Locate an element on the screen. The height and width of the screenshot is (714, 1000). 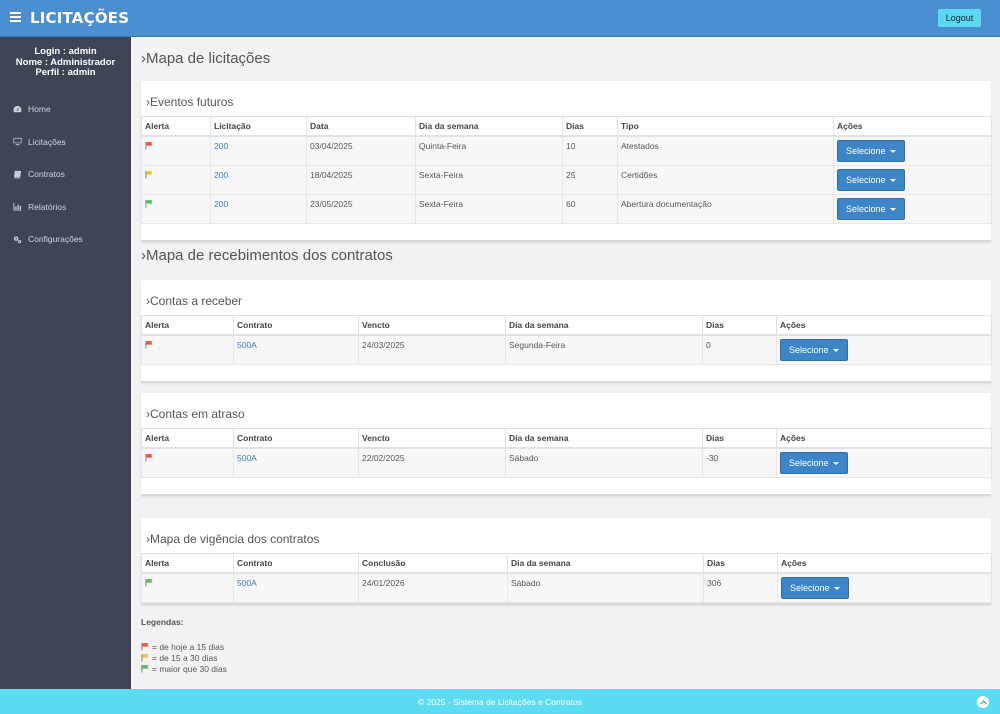
panel-title: ›Contas em atraso is located at coordinates (566, 410).